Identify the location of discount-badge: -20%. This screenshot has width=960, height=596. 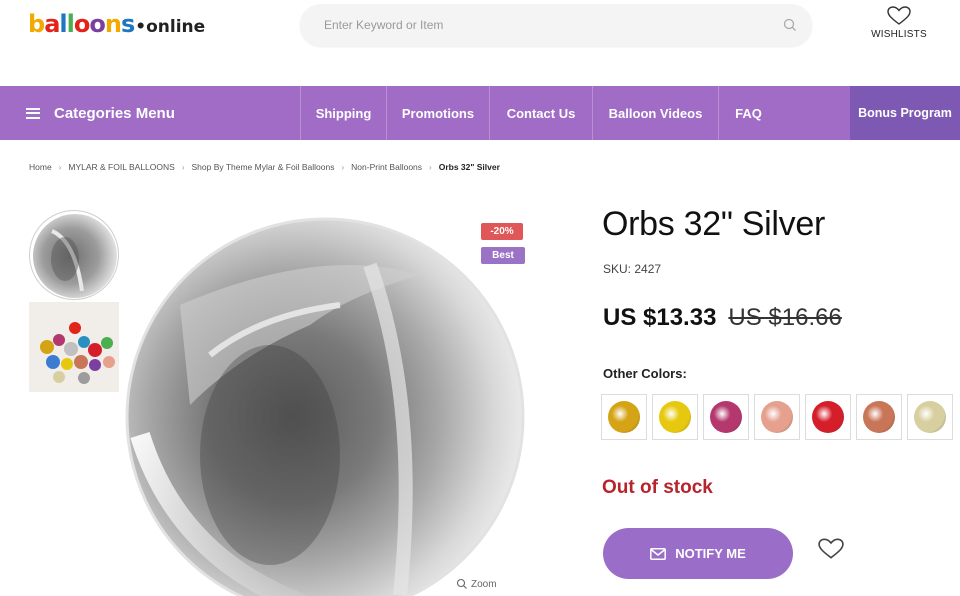
(502, 231).